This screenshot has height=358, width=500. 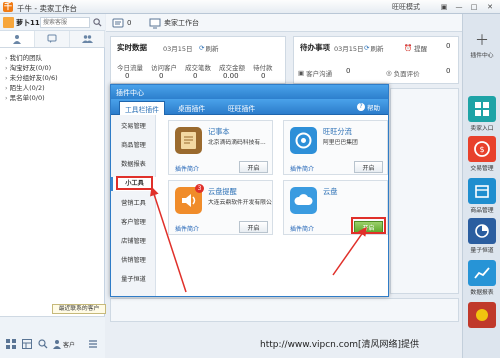 I want to click on trade-manage-icon: $, so click(x=482, y=149).